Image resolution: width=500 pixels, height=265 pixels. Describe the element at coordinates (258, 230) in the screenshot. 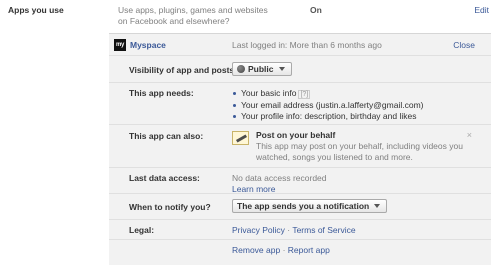

I see `privacy-policy-link: Privacy Policy` at that location.